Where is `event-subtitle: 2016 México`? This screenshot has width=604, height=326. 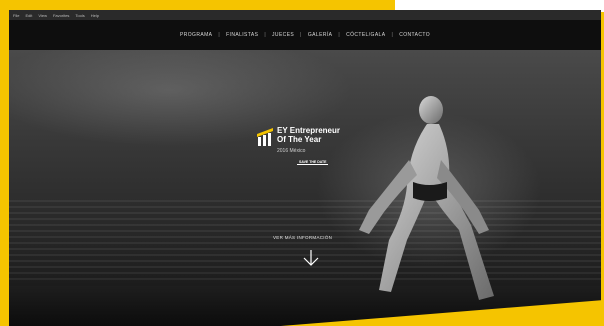 event-subtitle: 2016 México is located at coordinates (291, 151).